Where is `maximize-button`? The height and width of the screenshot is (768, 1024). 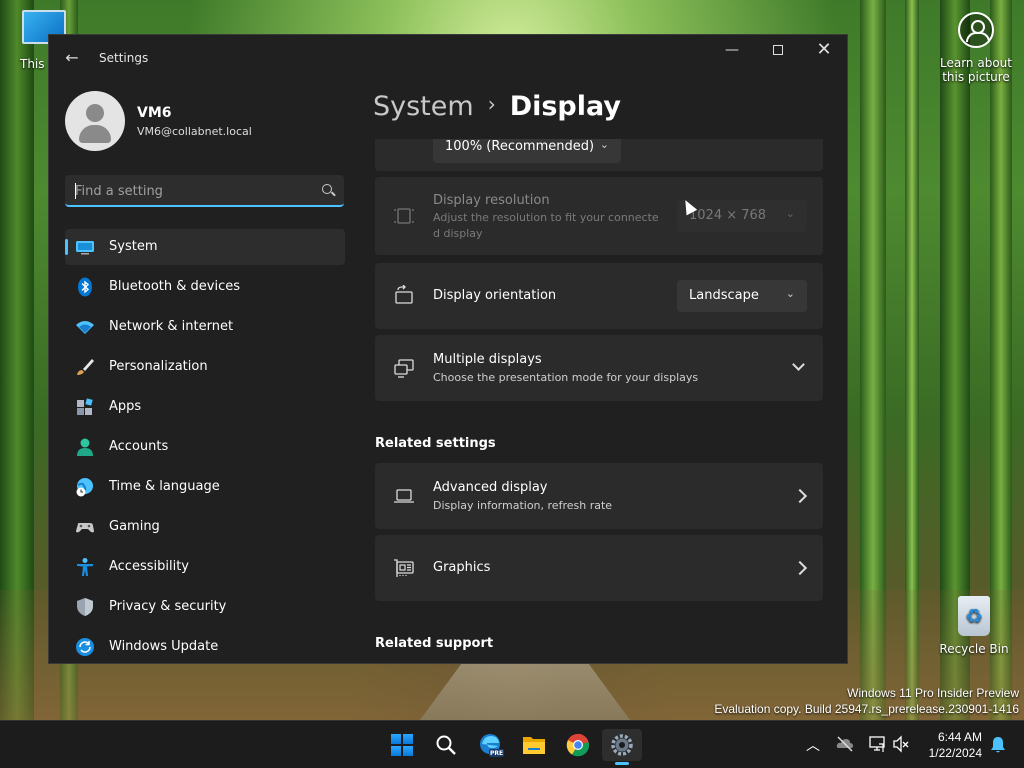
maximize-button is located at coordinates (778, 51).